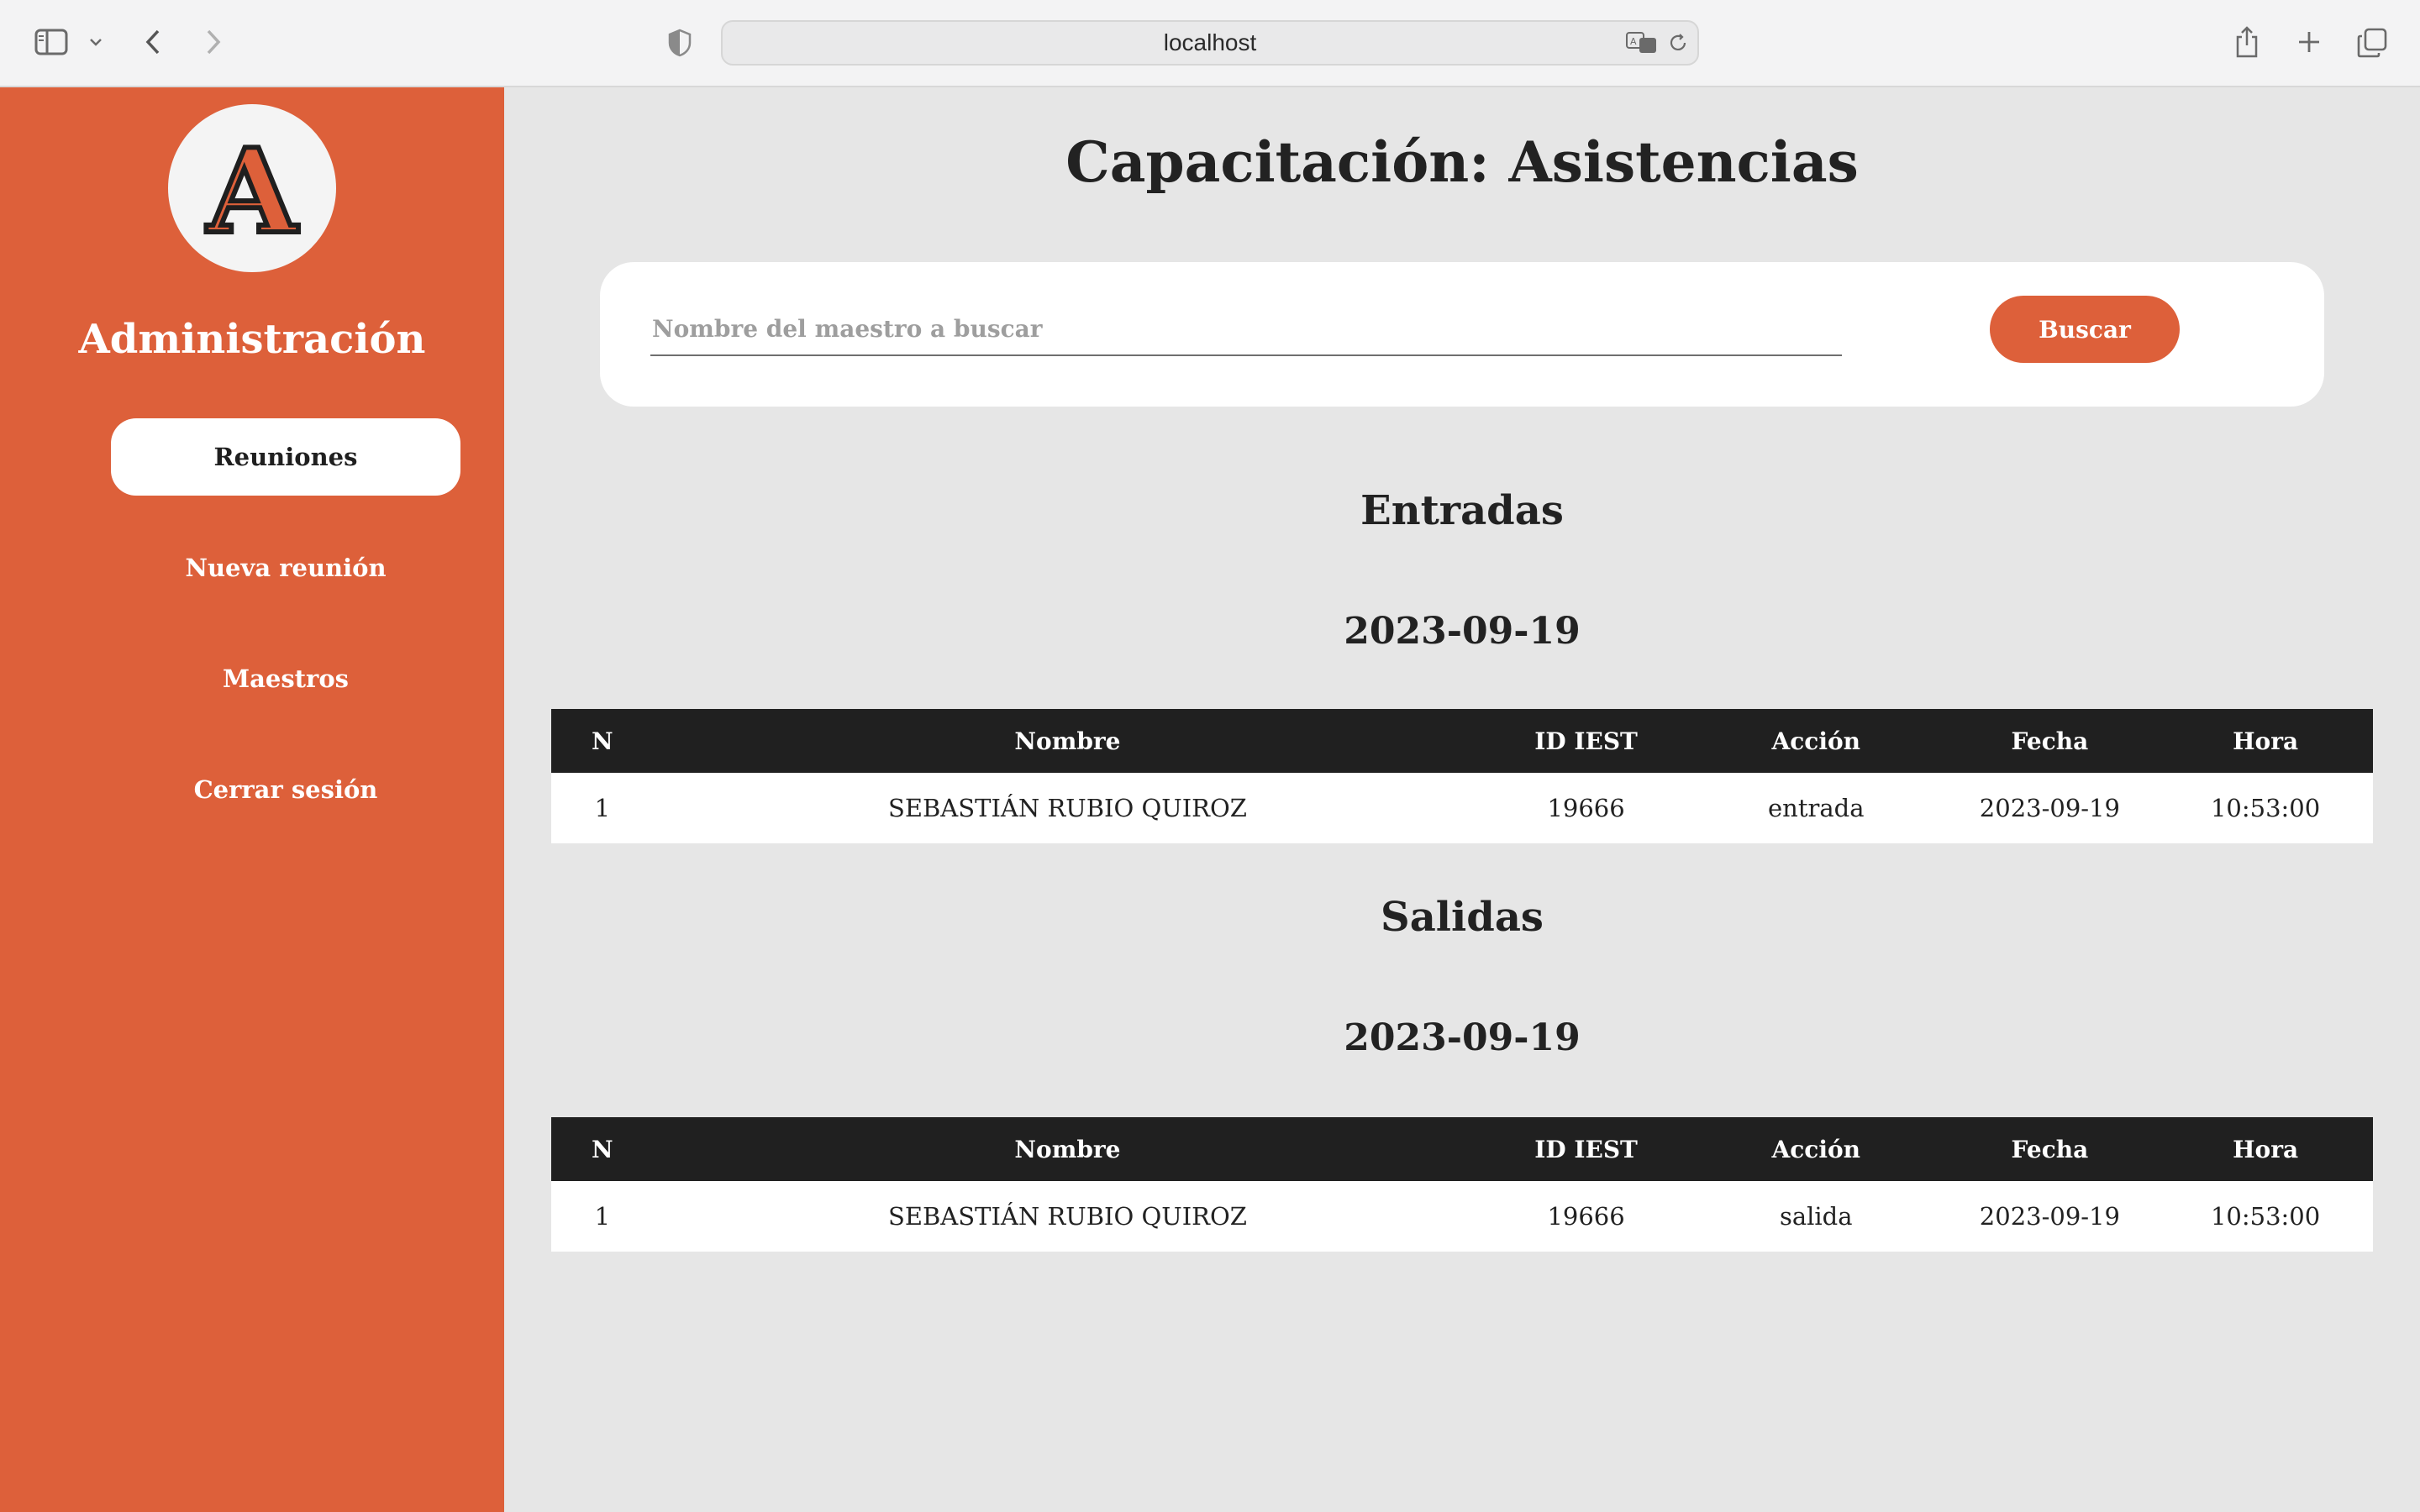  What do you see at coordinates (2085, 329) in the screenshot?
I see `search-button: Buscar` at bounding box center [2085, 329].